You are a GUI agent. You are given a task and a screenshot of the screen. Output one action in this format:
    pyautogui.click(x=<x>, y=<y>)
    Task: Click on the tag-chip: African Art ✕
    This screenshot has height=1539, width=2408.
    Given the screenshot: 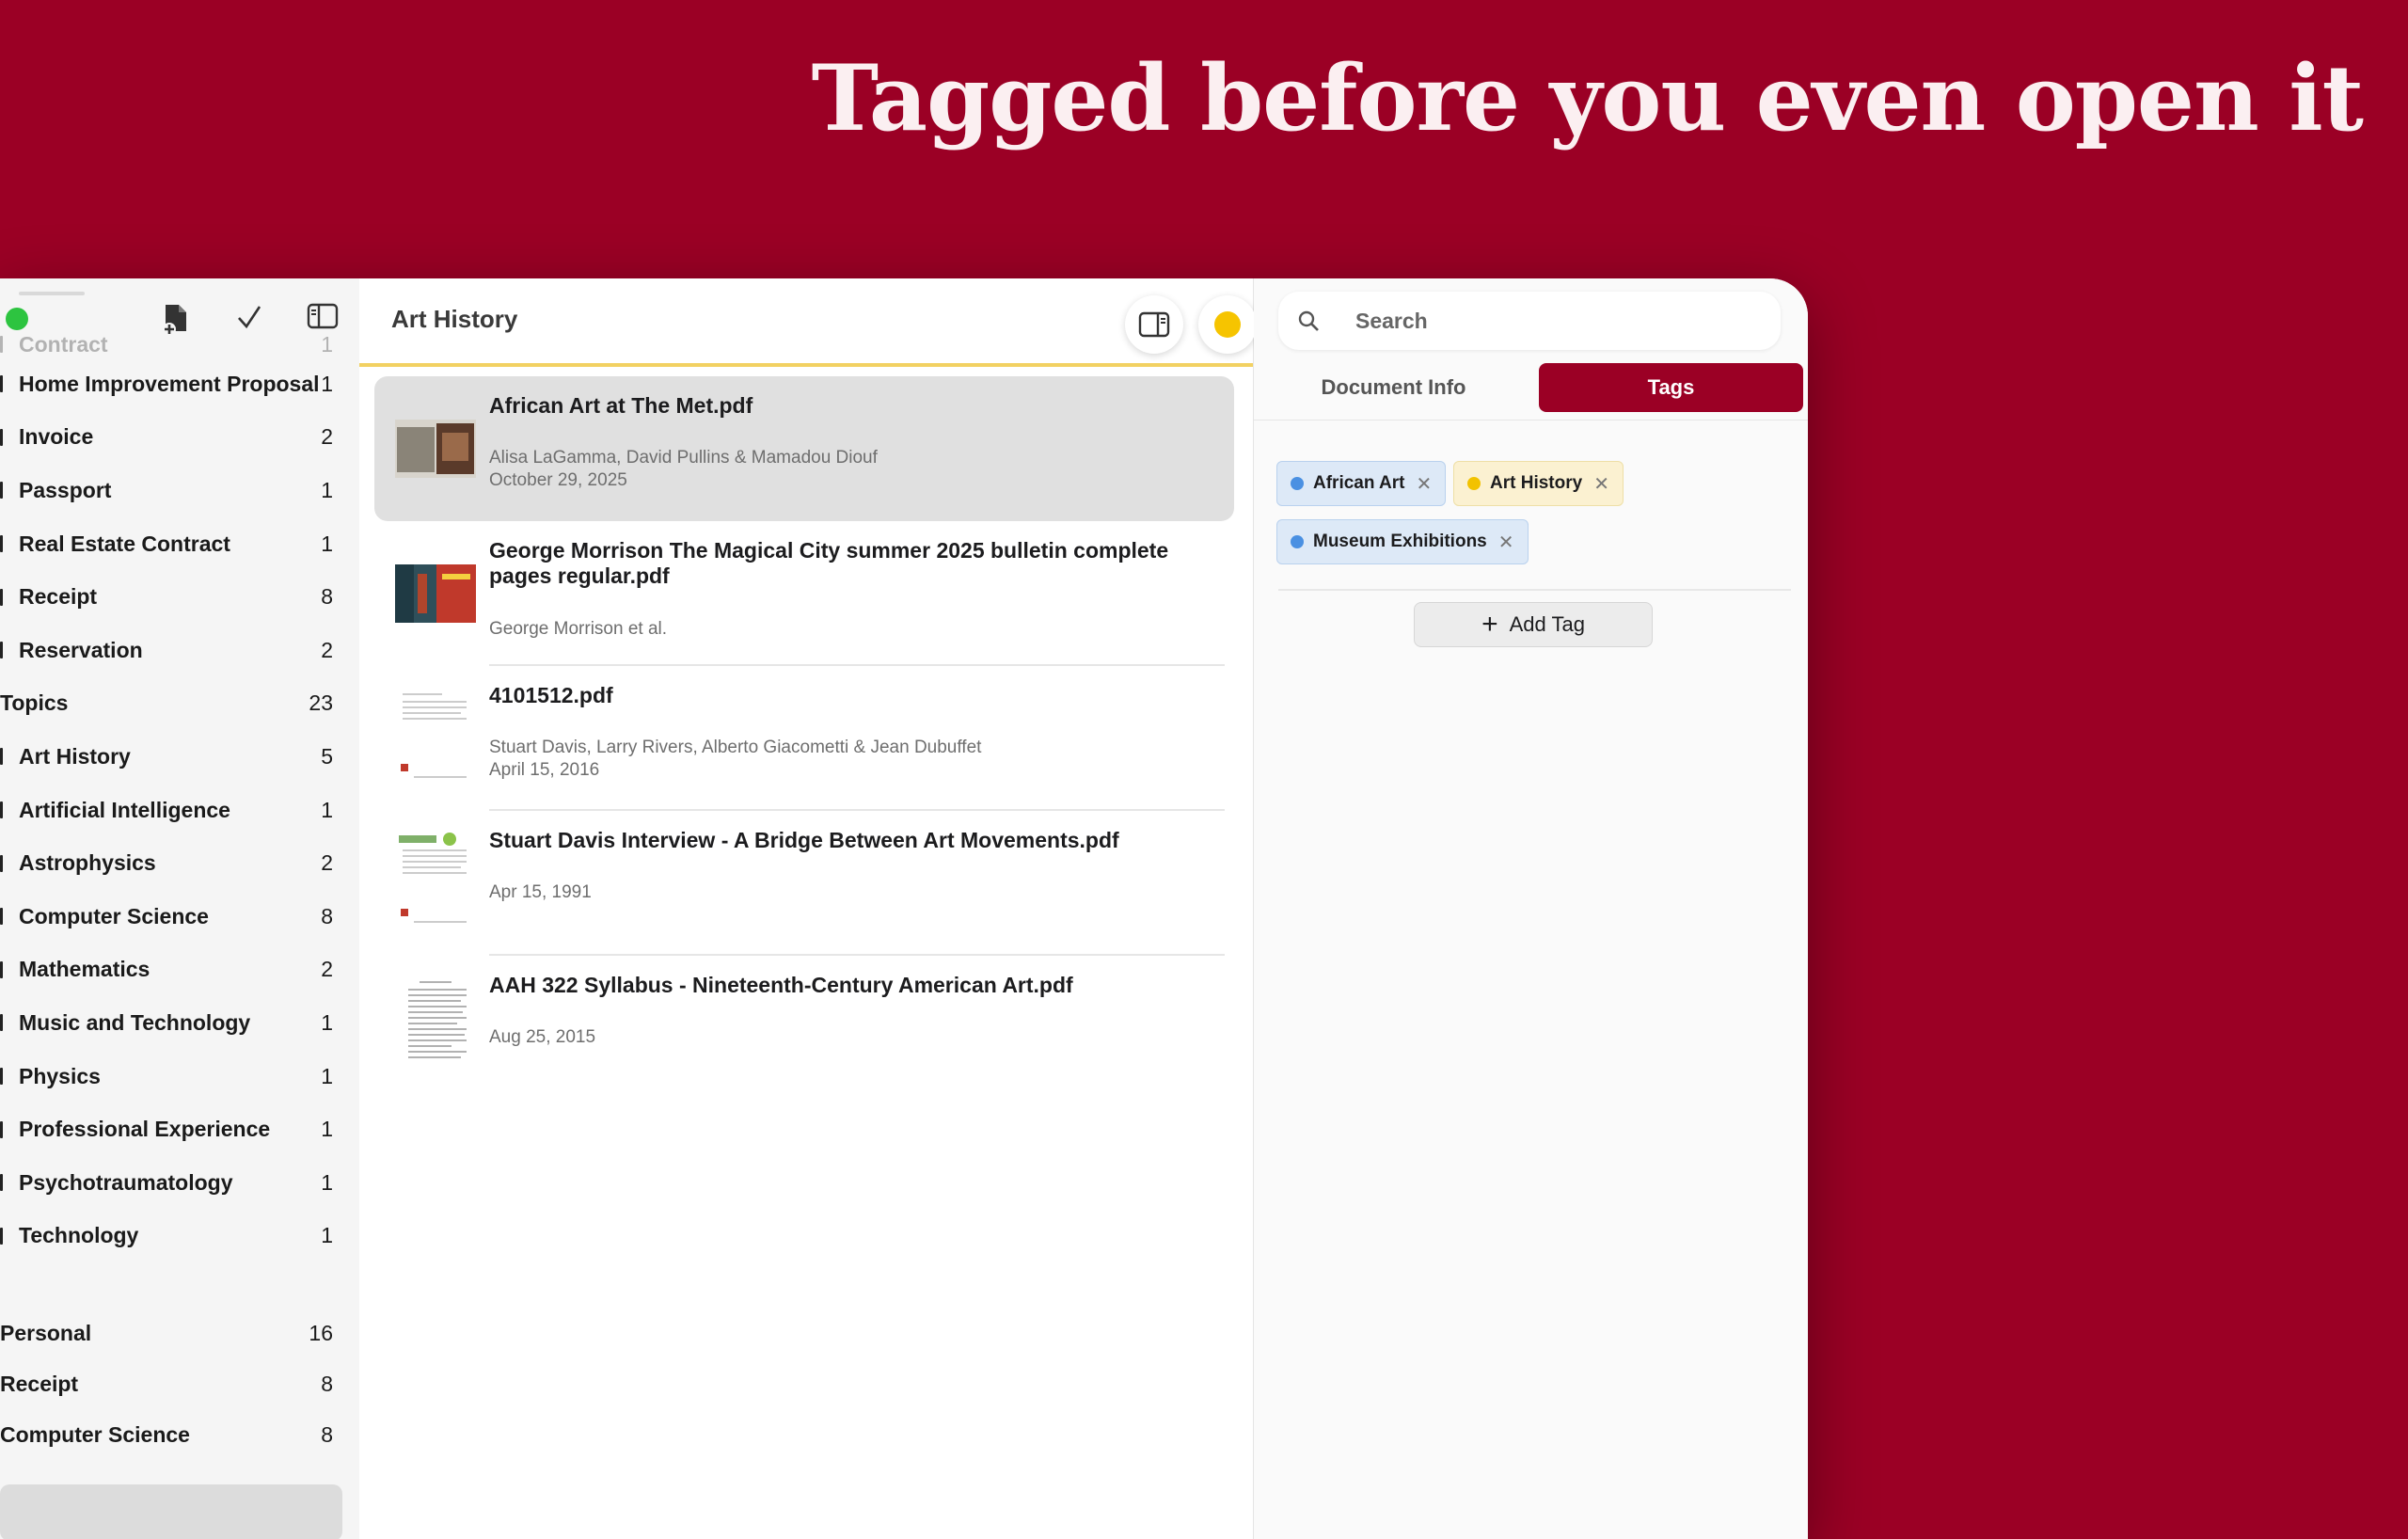 What is the action you would take?
    pyautogui.click(x=1362, y=483)
    